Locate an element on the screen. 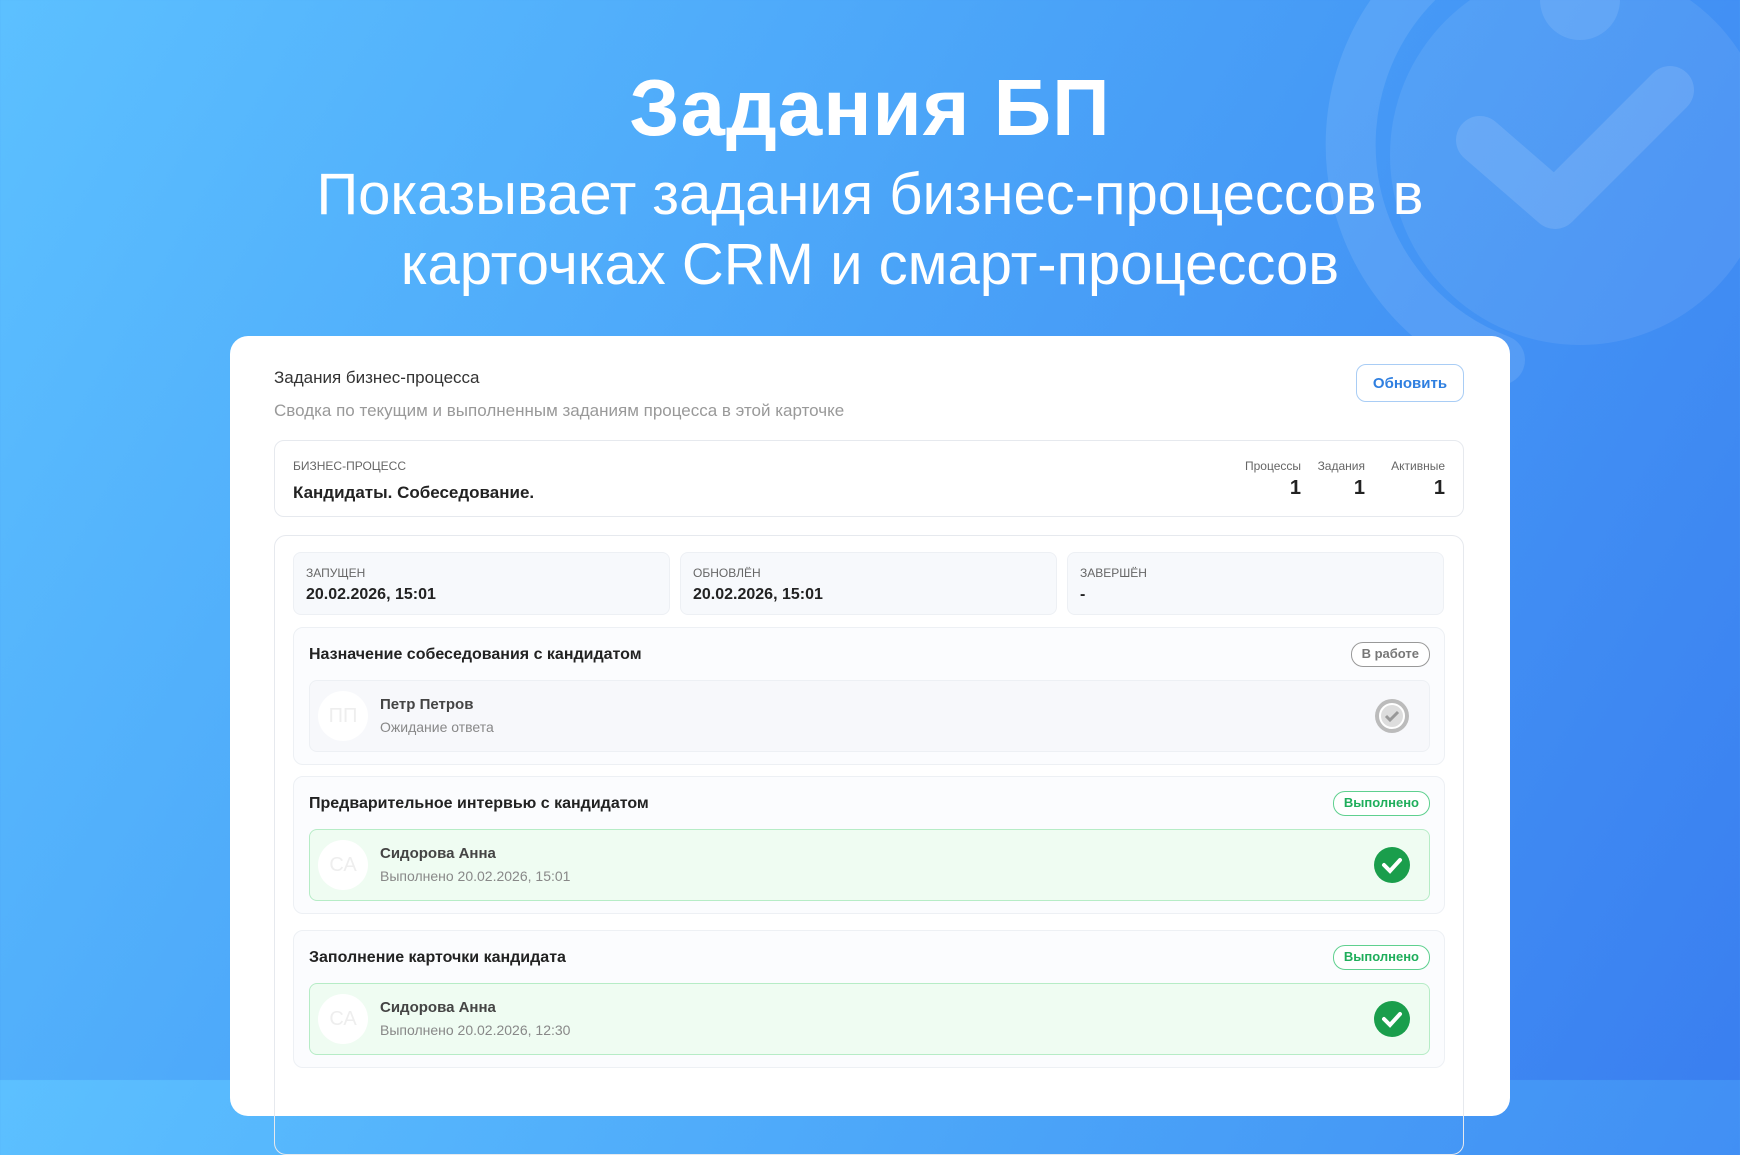 The image size is (1740, 1155). date-started: ЗАПУЩЕН 20.02.2026, 15:01 is located at coordinates (481, 583).